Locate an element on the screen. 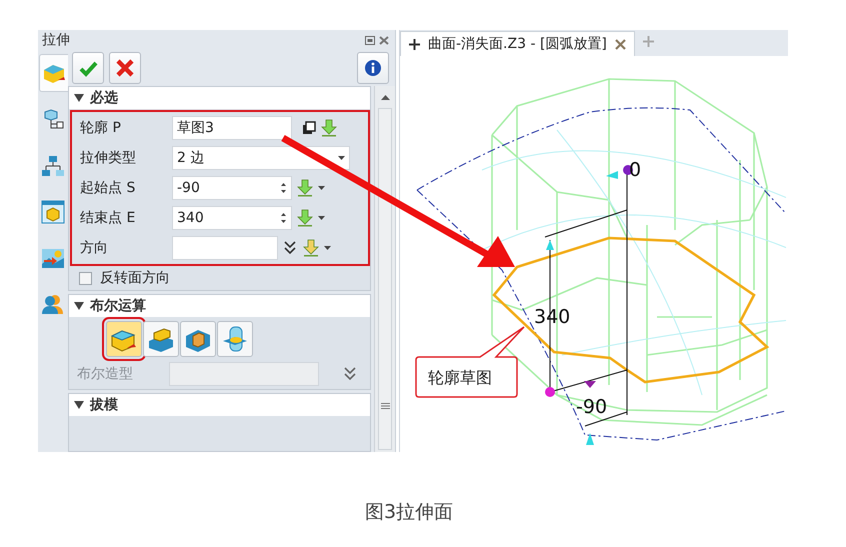  dimension-label: 0 is located at coordinates (635, 170).